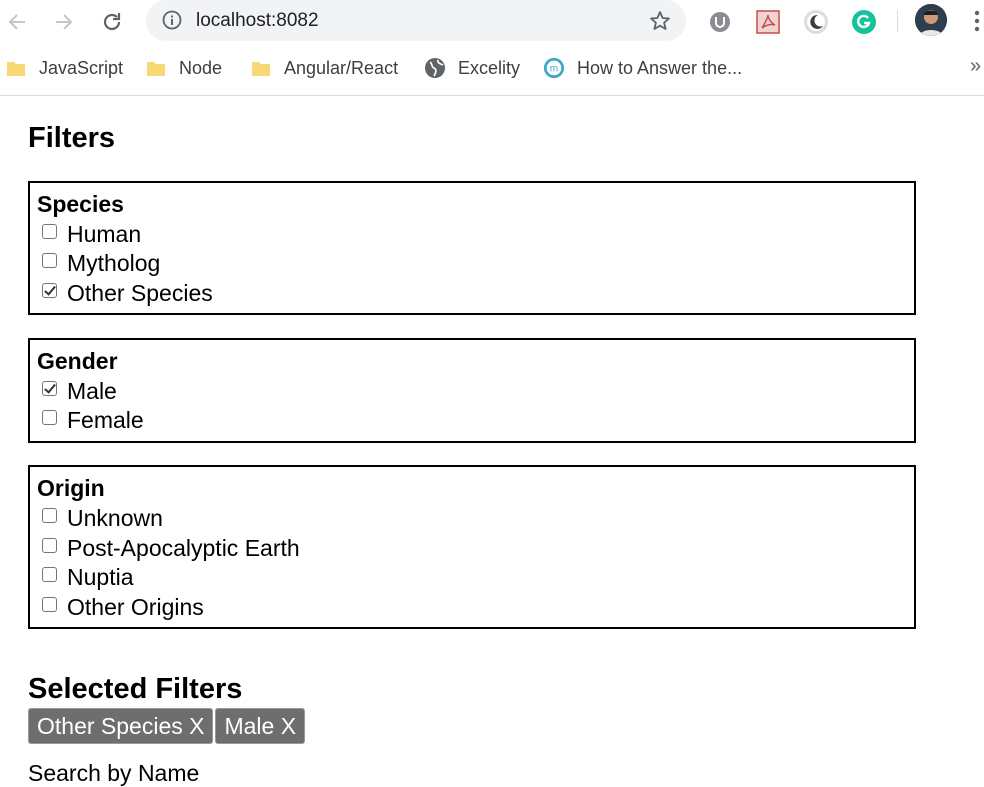 This screenshot has height=787, width=984. Describe the element at coordinates (105, 419) in the screenshot. I see `option-label: Female` at that location.